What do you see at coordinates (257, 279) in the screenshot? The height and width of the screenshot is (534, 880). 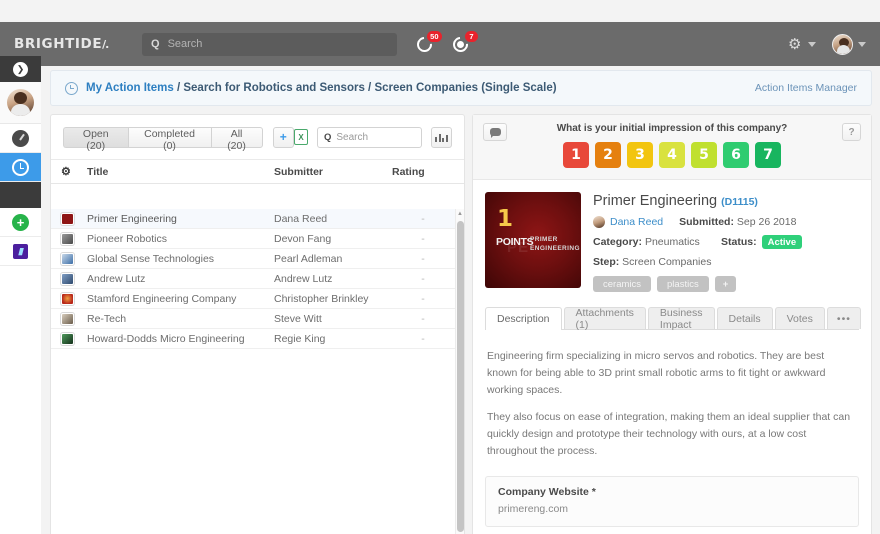 I see `table-row: Andrew Lutz Andrew Lutz -` at bounding box center [257, 279].